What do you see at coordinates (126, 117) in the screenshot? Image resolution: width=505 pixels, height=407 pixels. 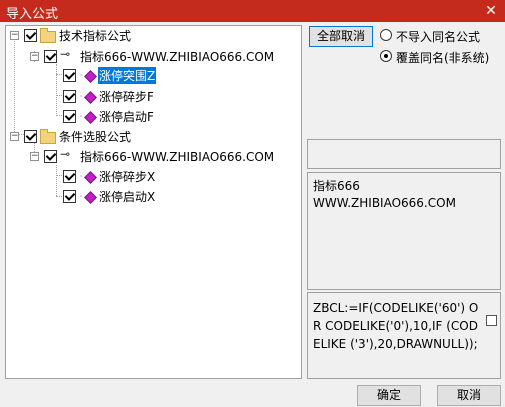 I see `leaf-label: 涨停启动F` at bounding box center [126, 117].